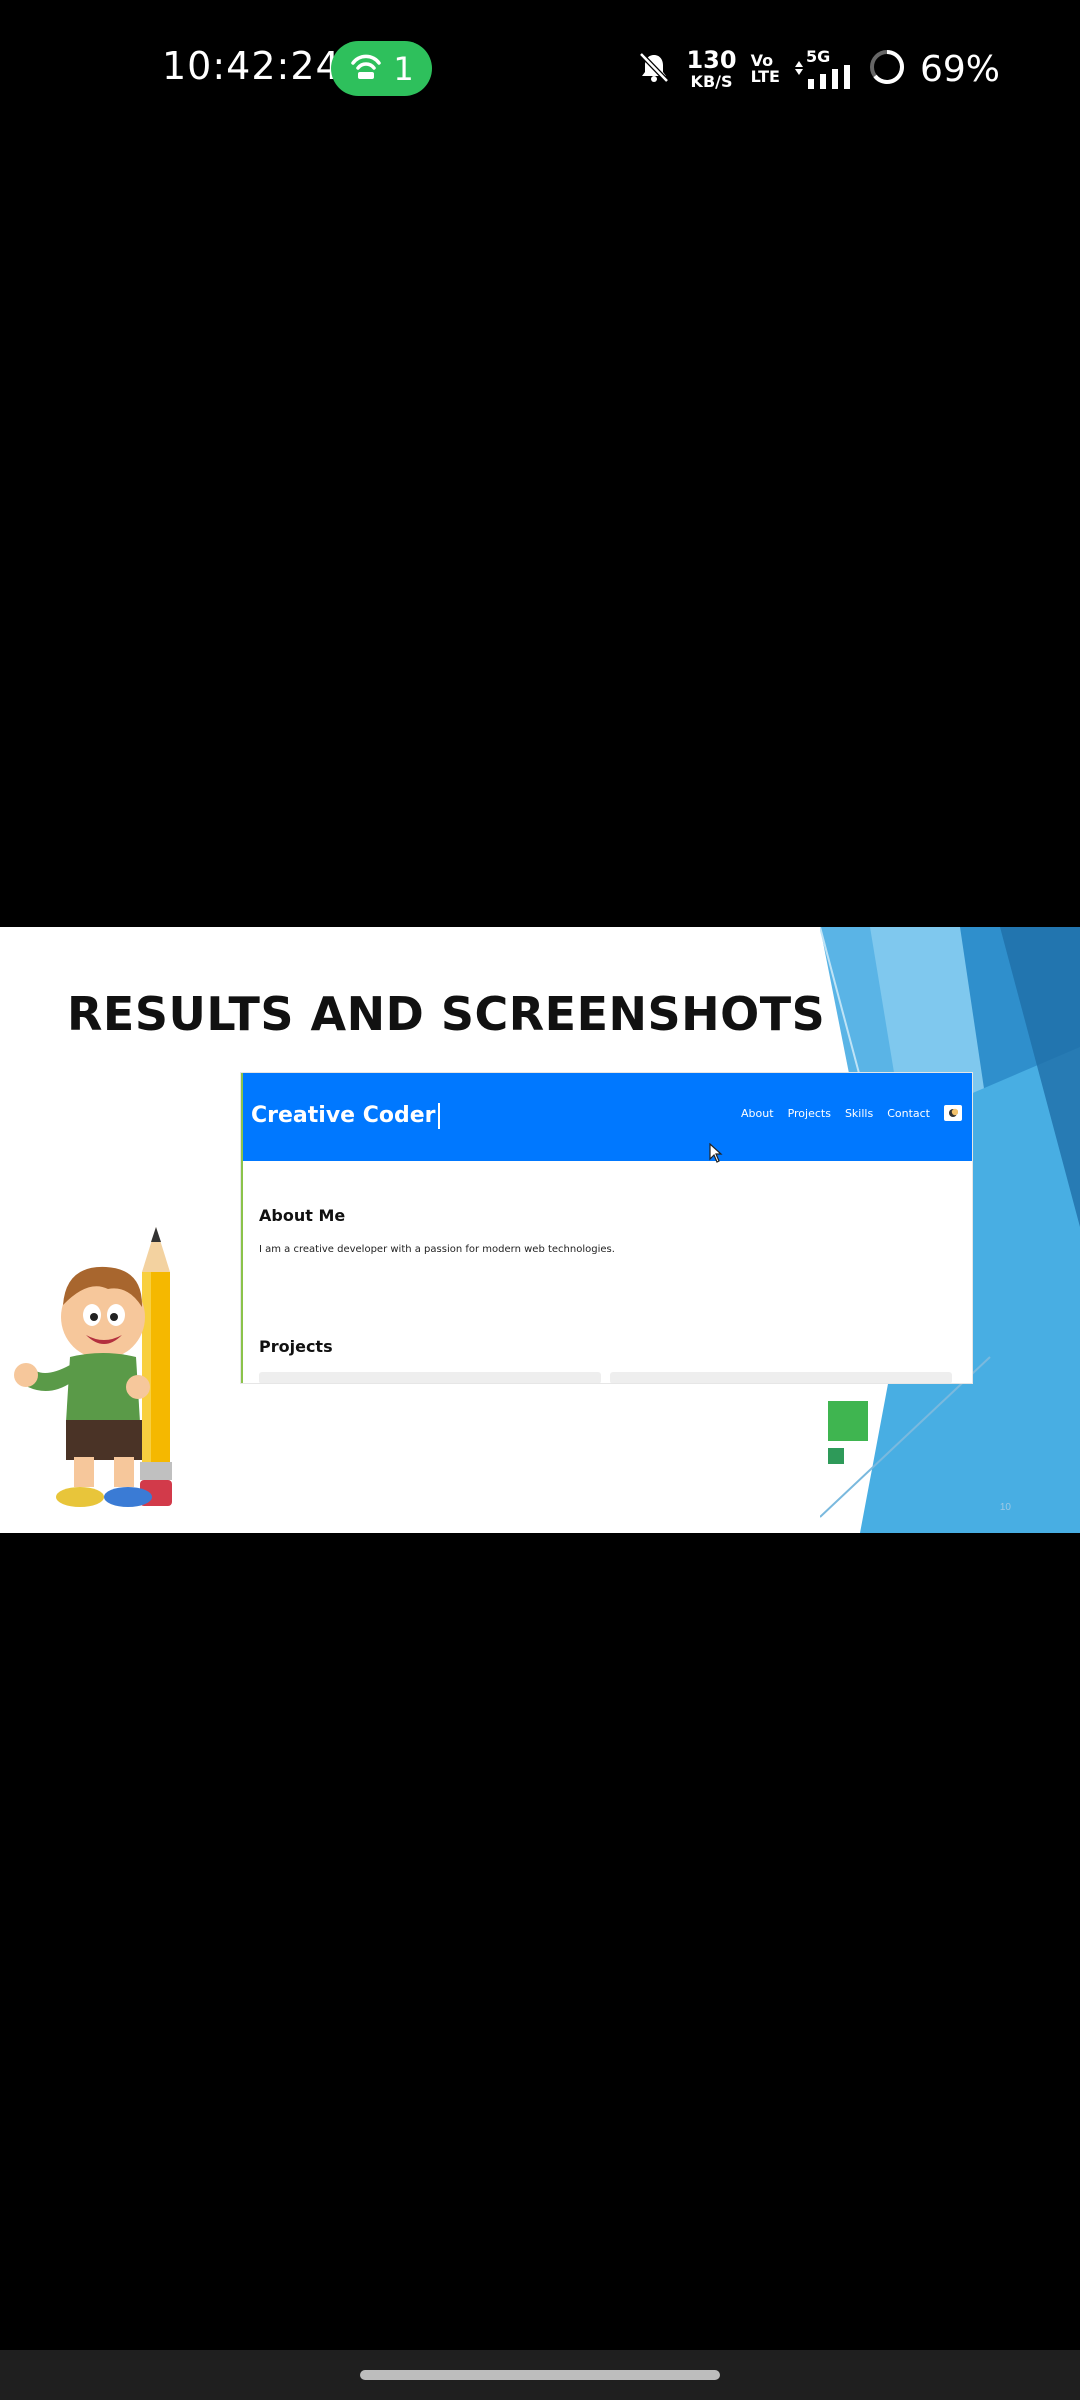 This screenshot has height=2400, width=1080. I want to click on network-speed-unit: KB/S, so click(711, 81).